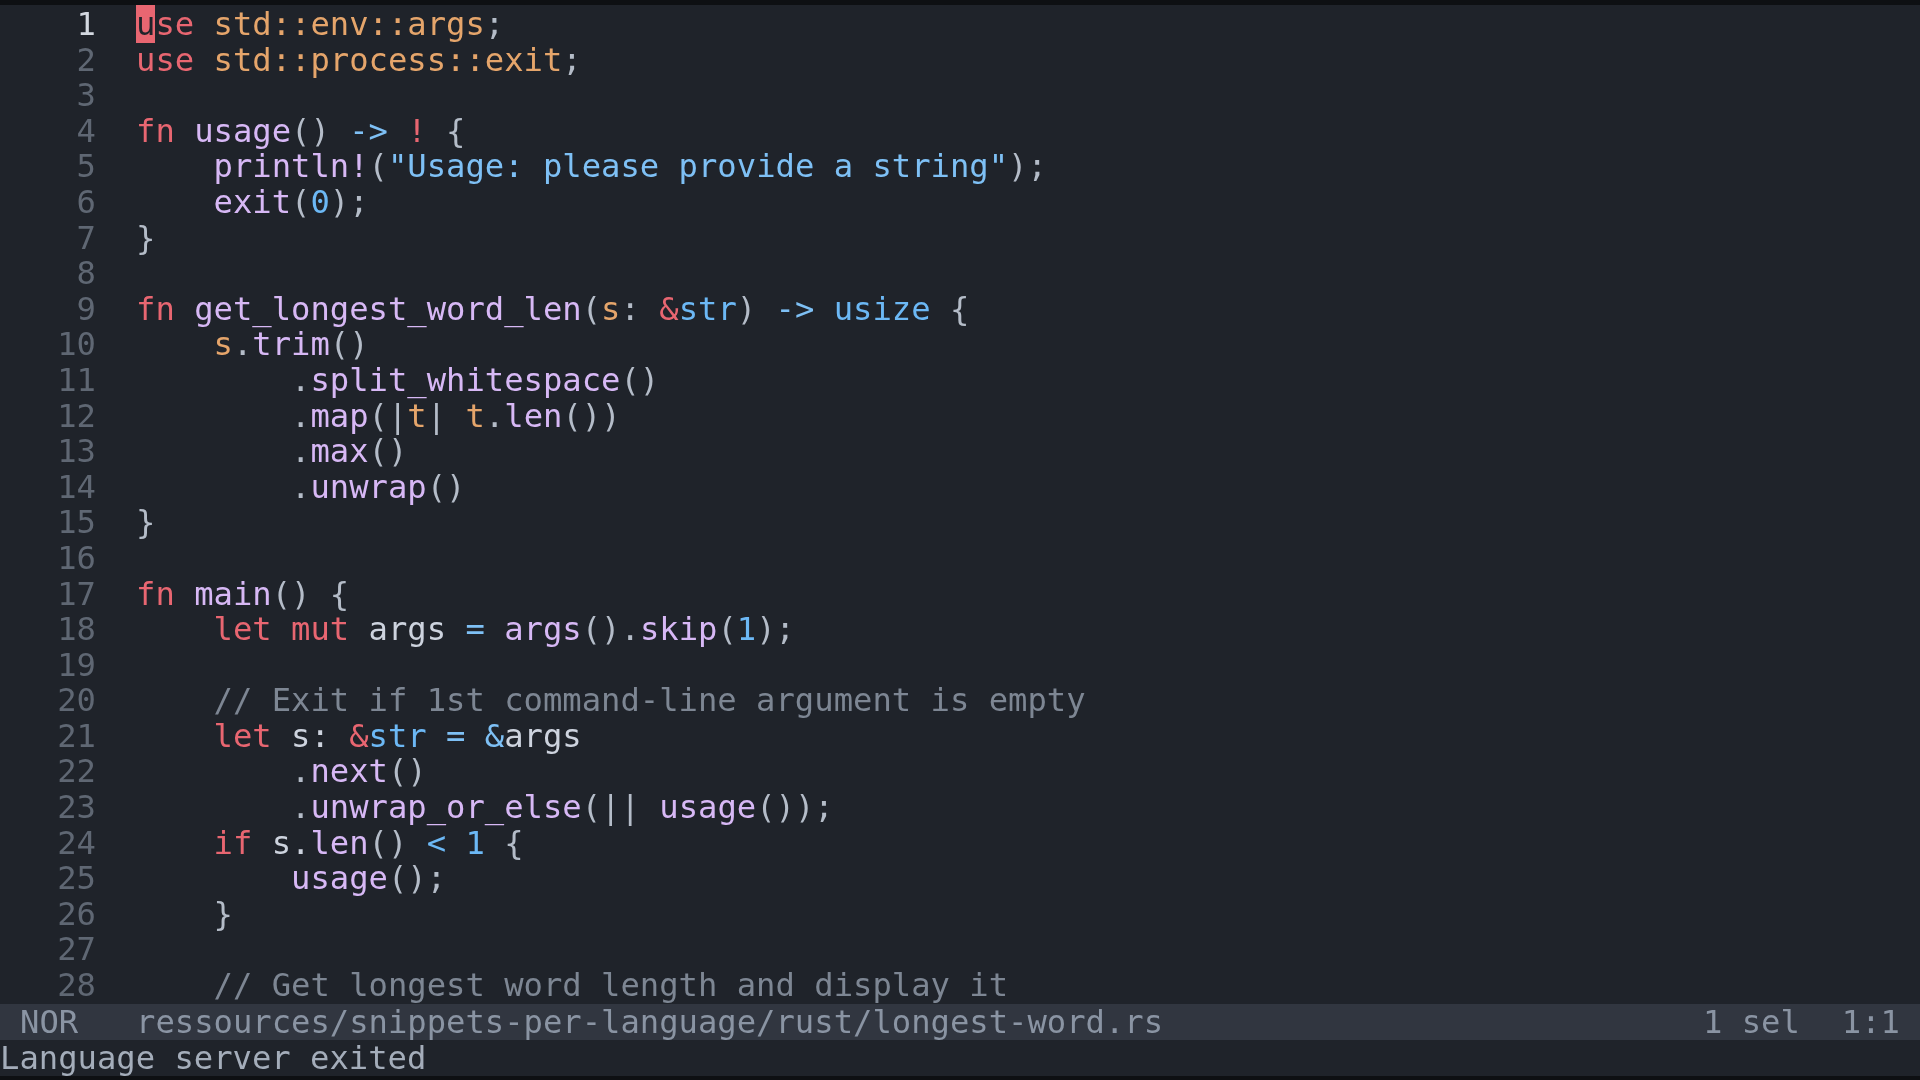 This screenshot has width=1920, height=1080. What do you see at coordinates (76, 986) in the screenshot?
I see `line-number: 28` at bounding box center [76, 986].